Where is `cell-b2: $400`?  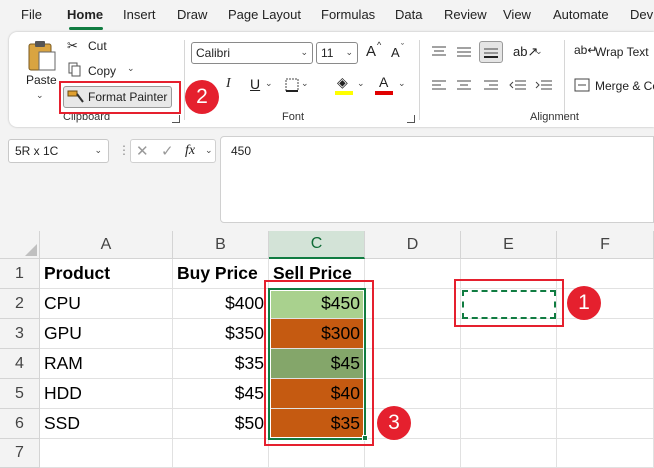 cell-b2: $400 is located at coordinates (221, 304).